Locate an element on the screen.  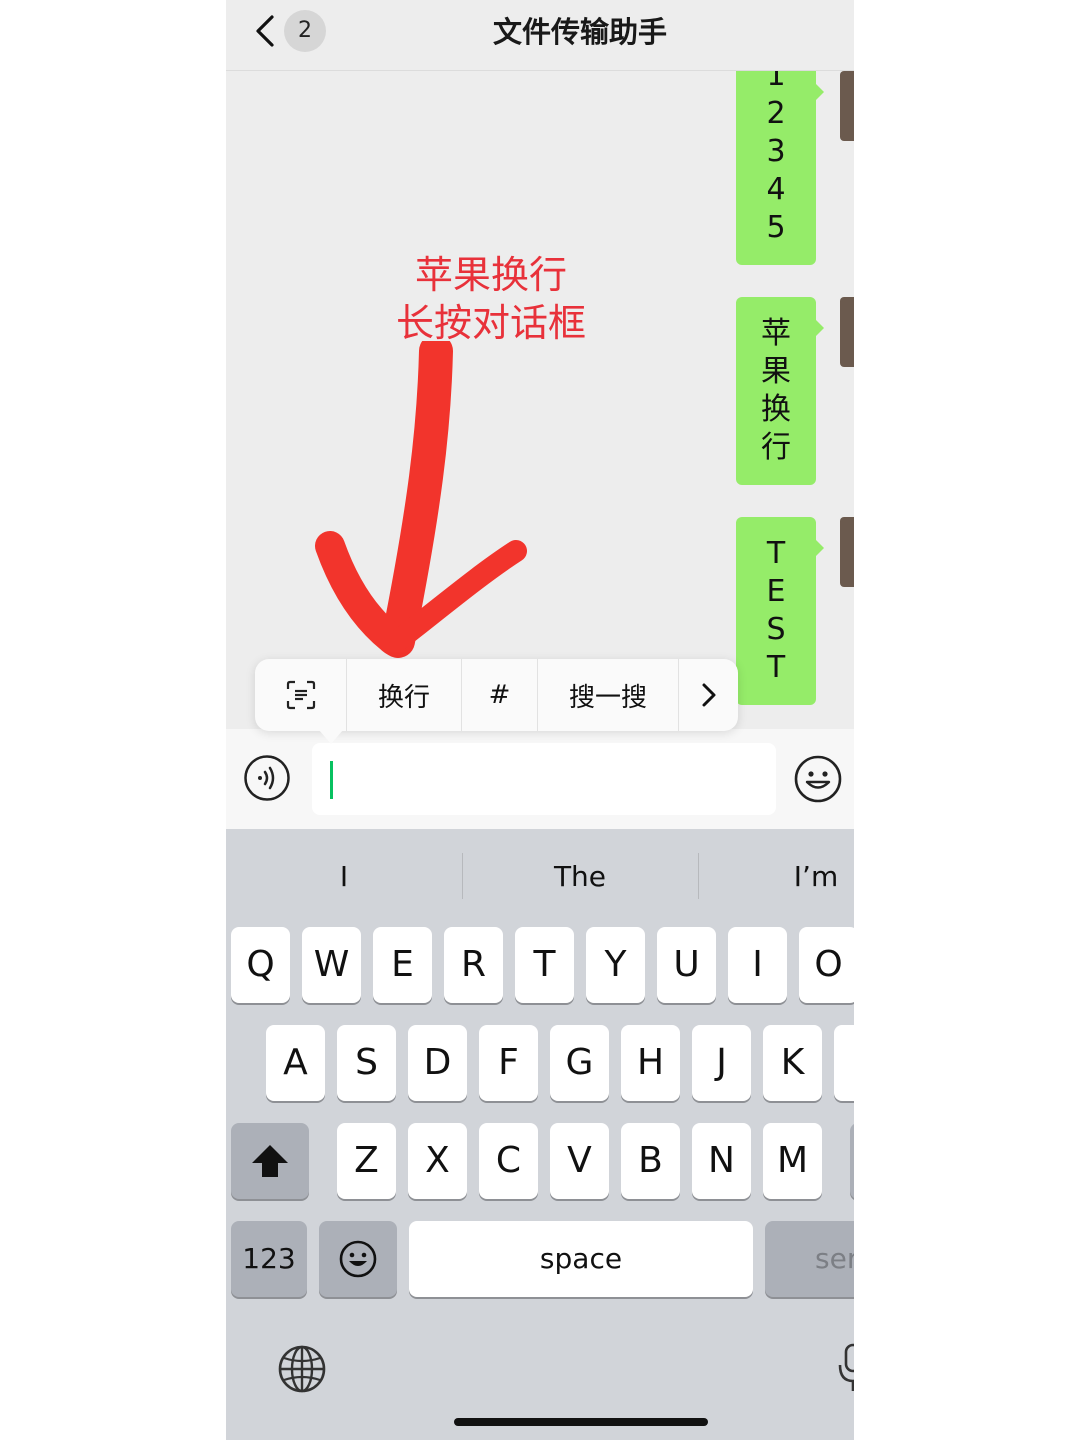
shift-key is located at coordinates (270, 1161).